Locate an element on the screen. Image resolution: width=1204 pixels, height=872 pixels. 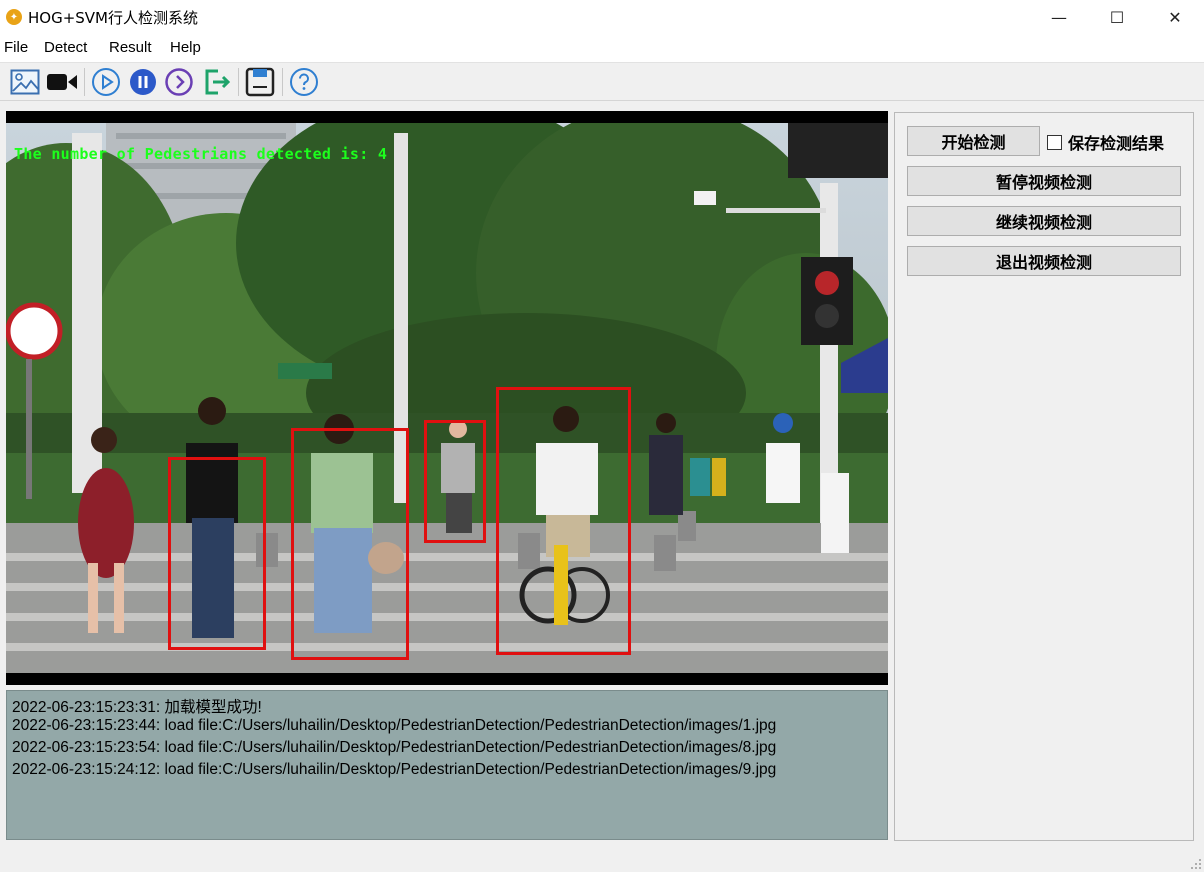
exit-button is located at coordinates (216, 82).